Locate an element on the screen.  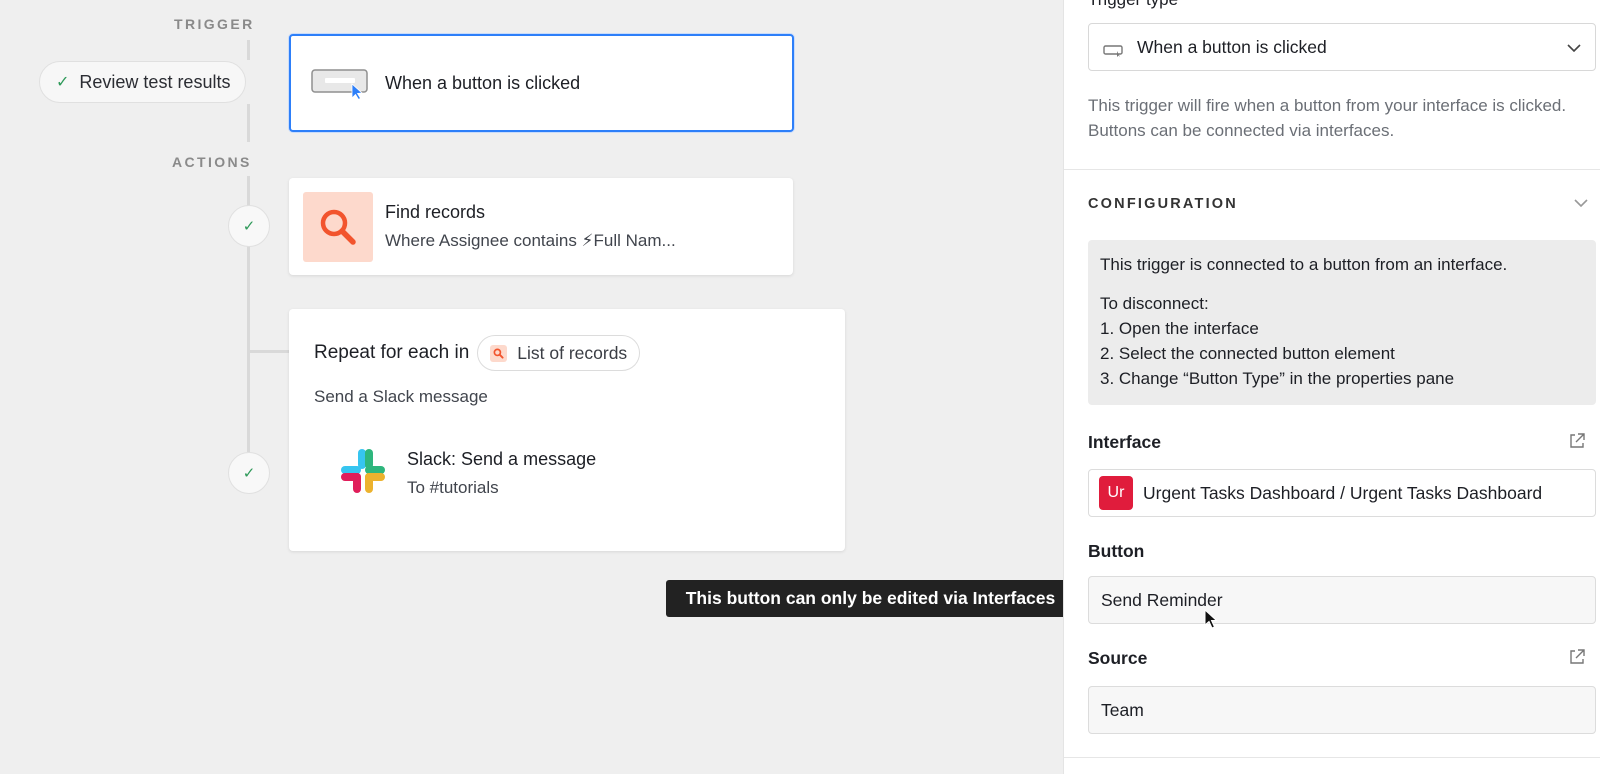
configuration-heading: CONFIGURATION is located at coordinates (1163, 204).